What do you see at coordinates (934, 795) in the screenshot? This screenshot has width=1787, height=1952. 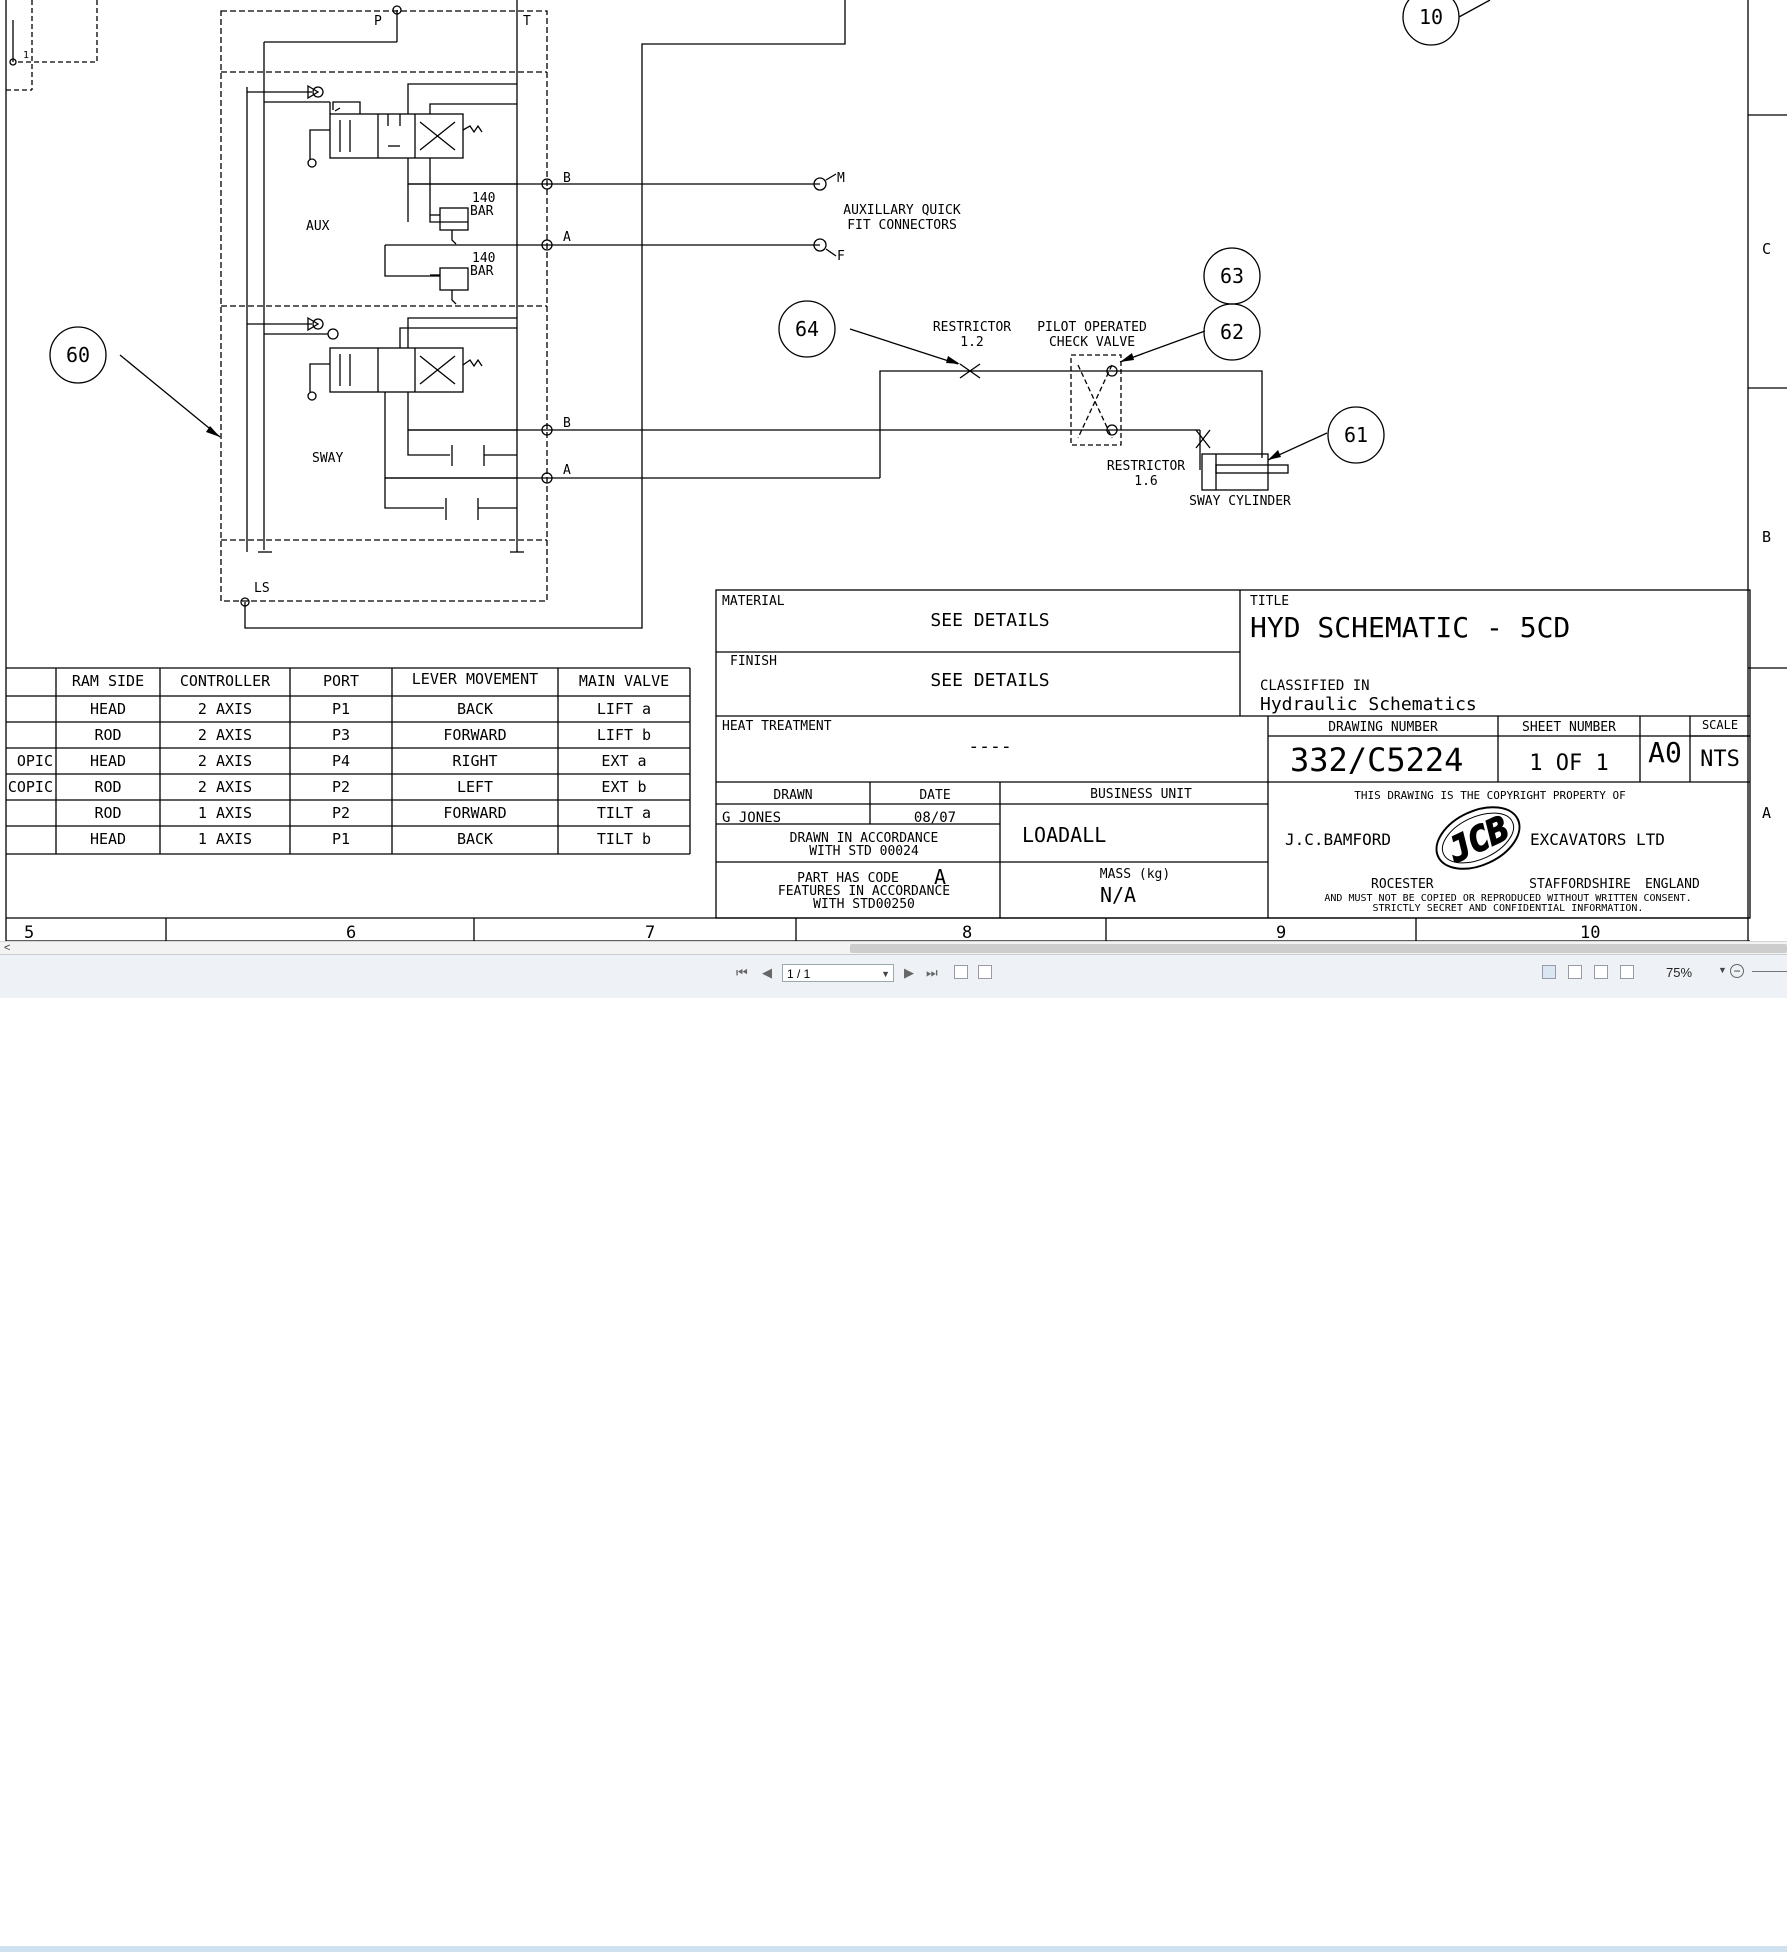 I see `date-label: DATE` at bounding box center [934, 795].